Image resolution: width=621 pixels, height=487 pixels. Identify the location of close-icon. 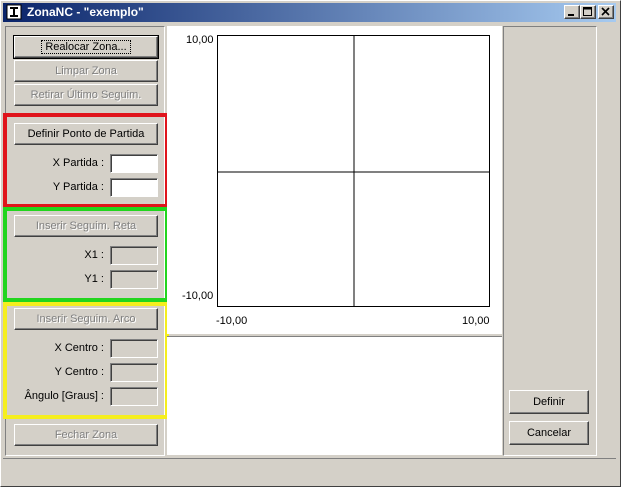
(605, 11).